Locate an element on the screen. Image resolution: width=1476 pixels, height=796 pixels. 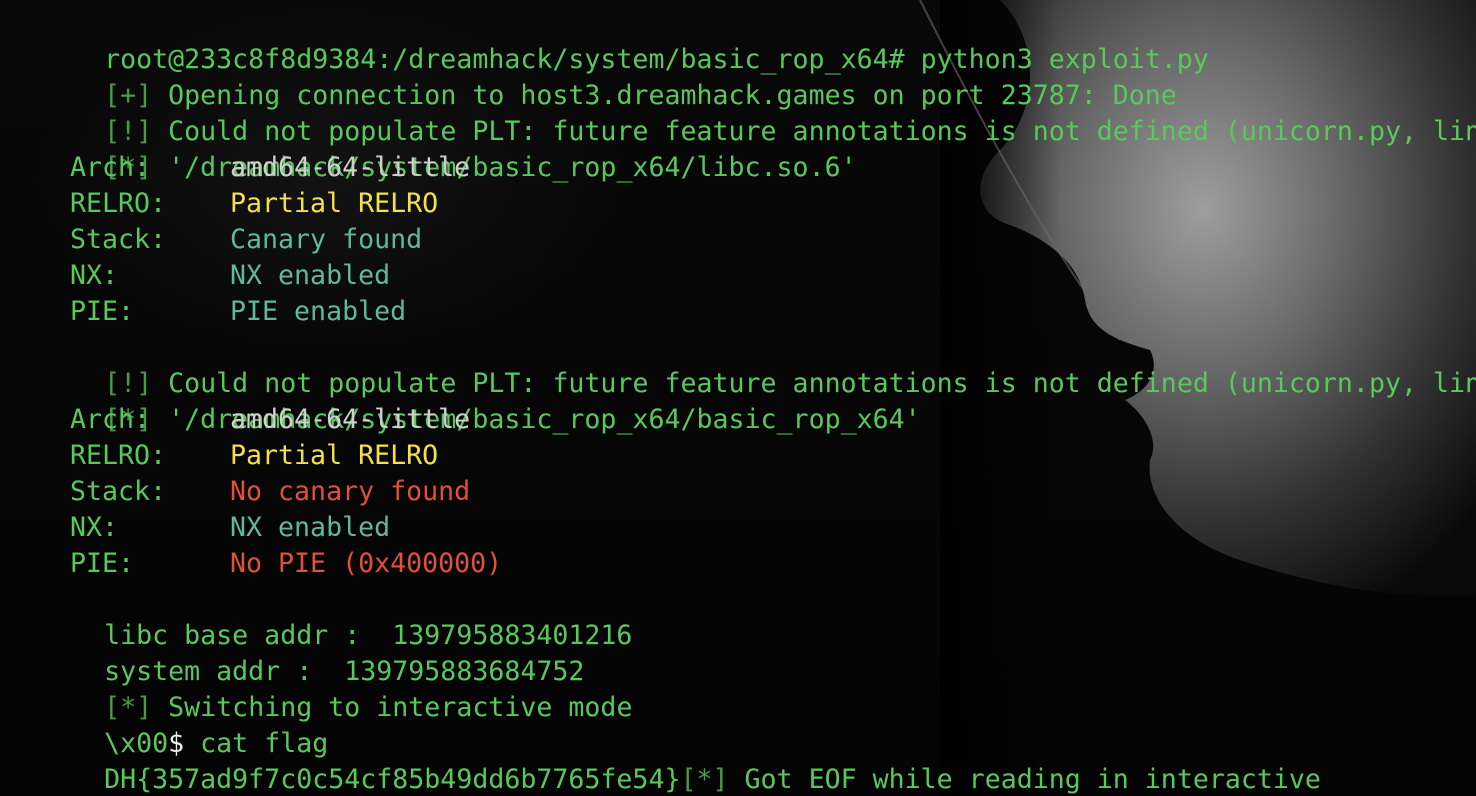
prop-value: No PIE (0x400000) is located at coordinates (366, 563).